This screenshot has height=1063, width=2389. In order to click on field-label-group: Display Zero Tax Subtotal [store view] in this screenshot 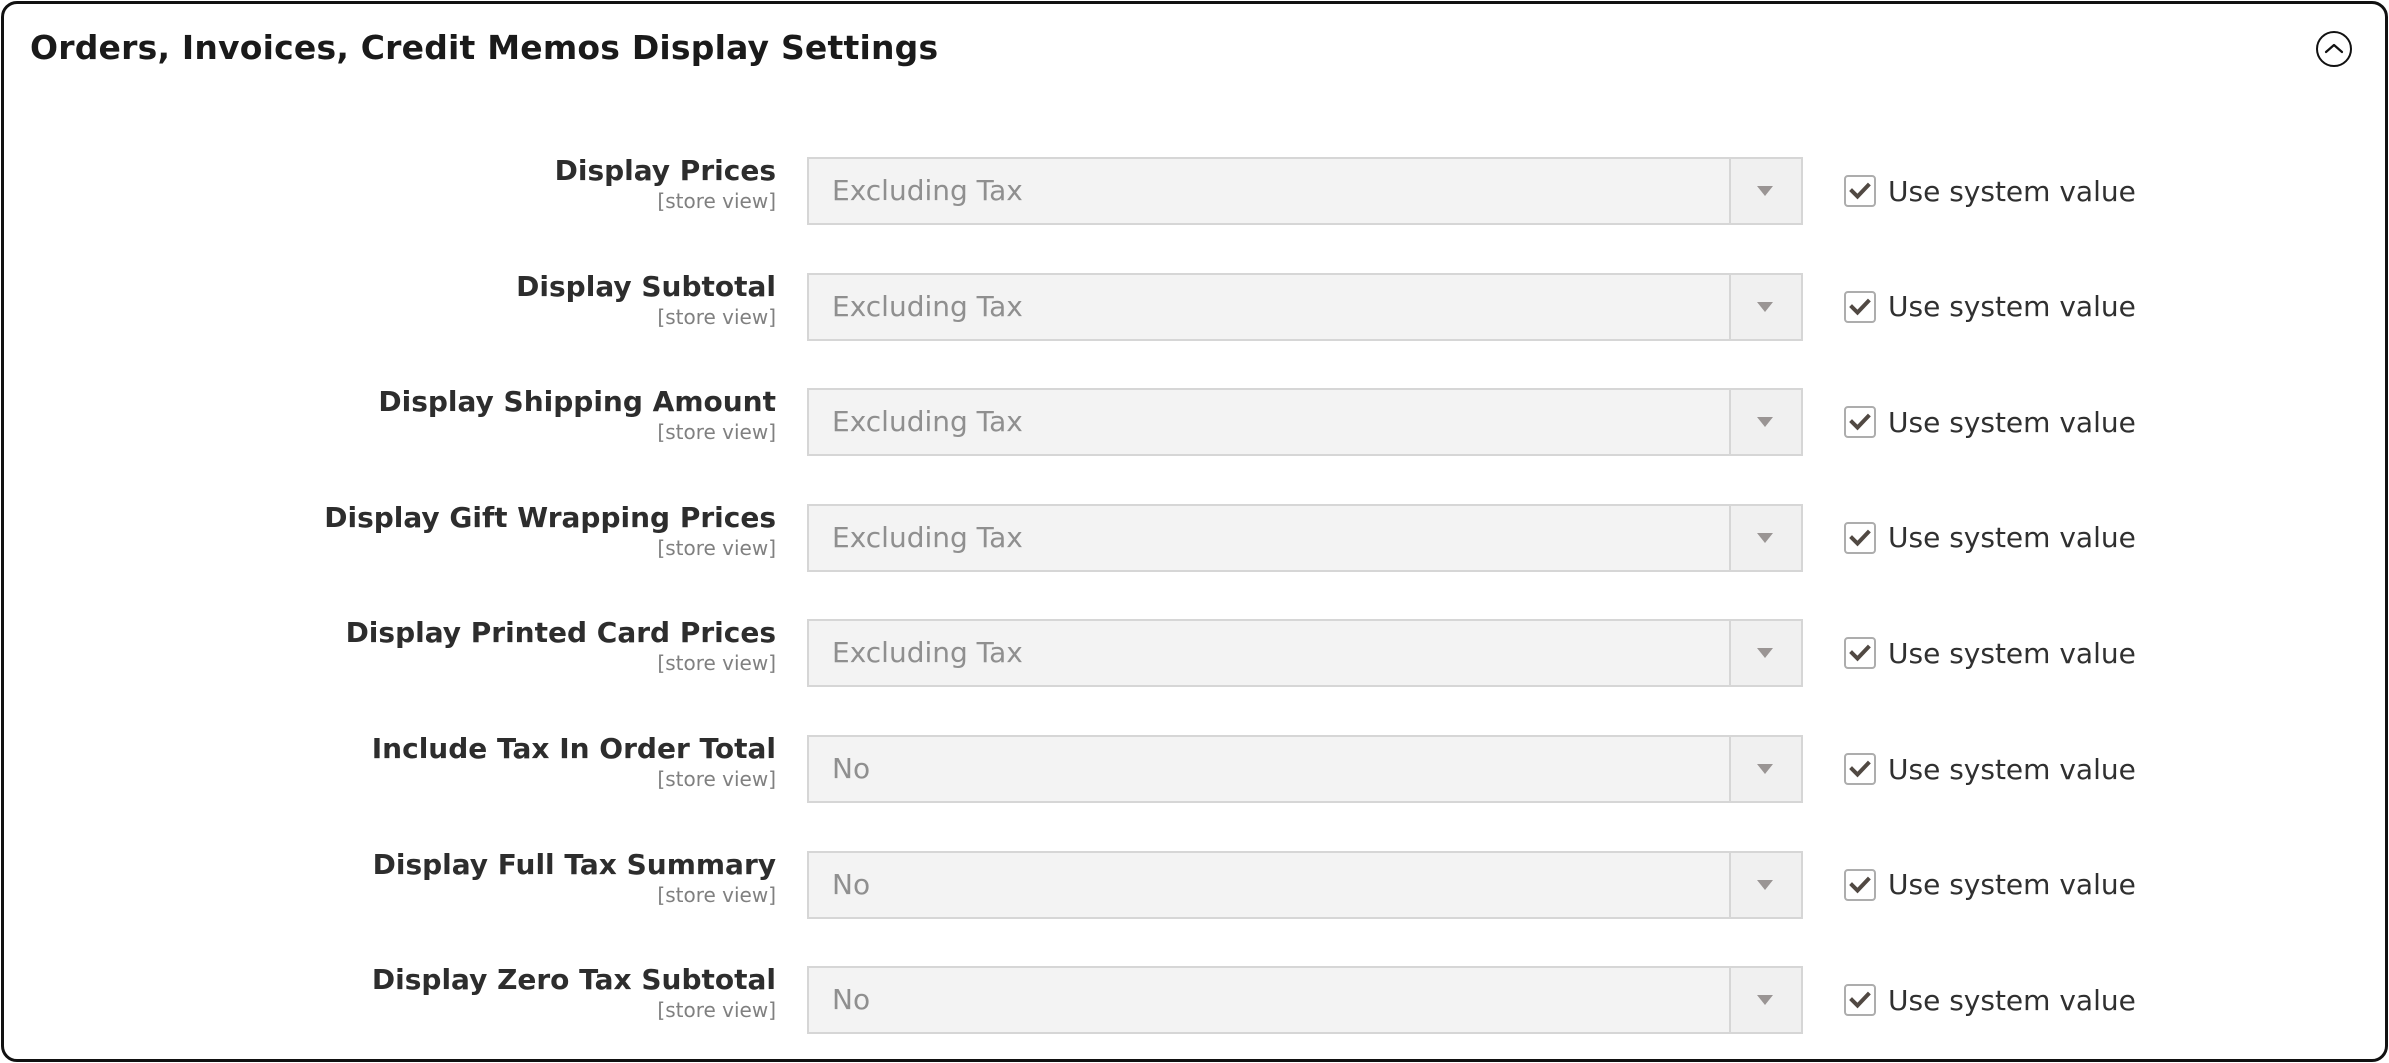, I will do `click(574, 992)`.